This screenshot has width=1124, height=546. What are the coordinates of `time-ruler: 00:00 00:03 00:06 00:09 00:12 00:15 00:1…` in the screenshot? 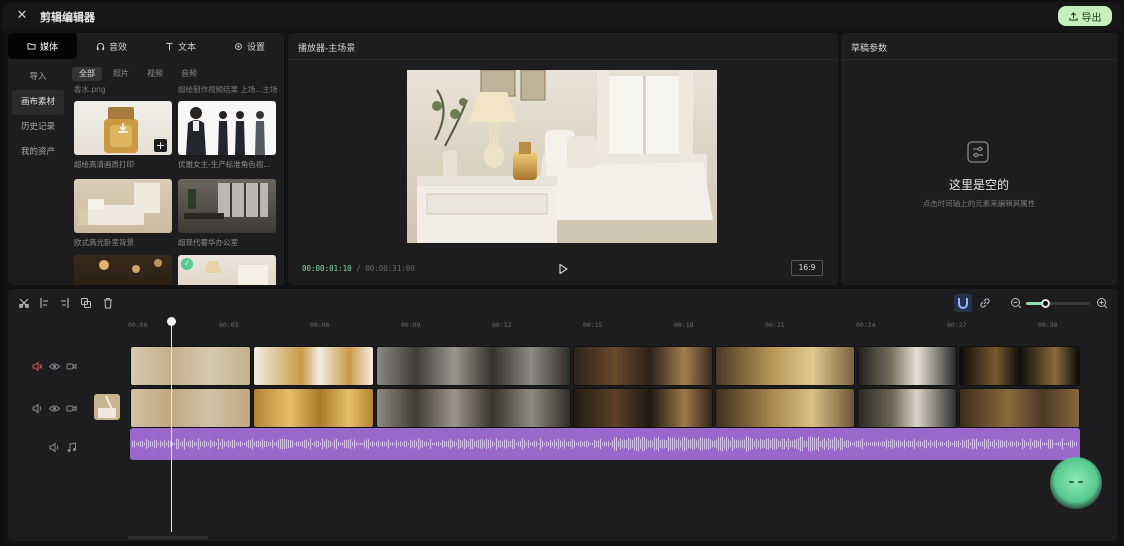 It's located at (608, 326).